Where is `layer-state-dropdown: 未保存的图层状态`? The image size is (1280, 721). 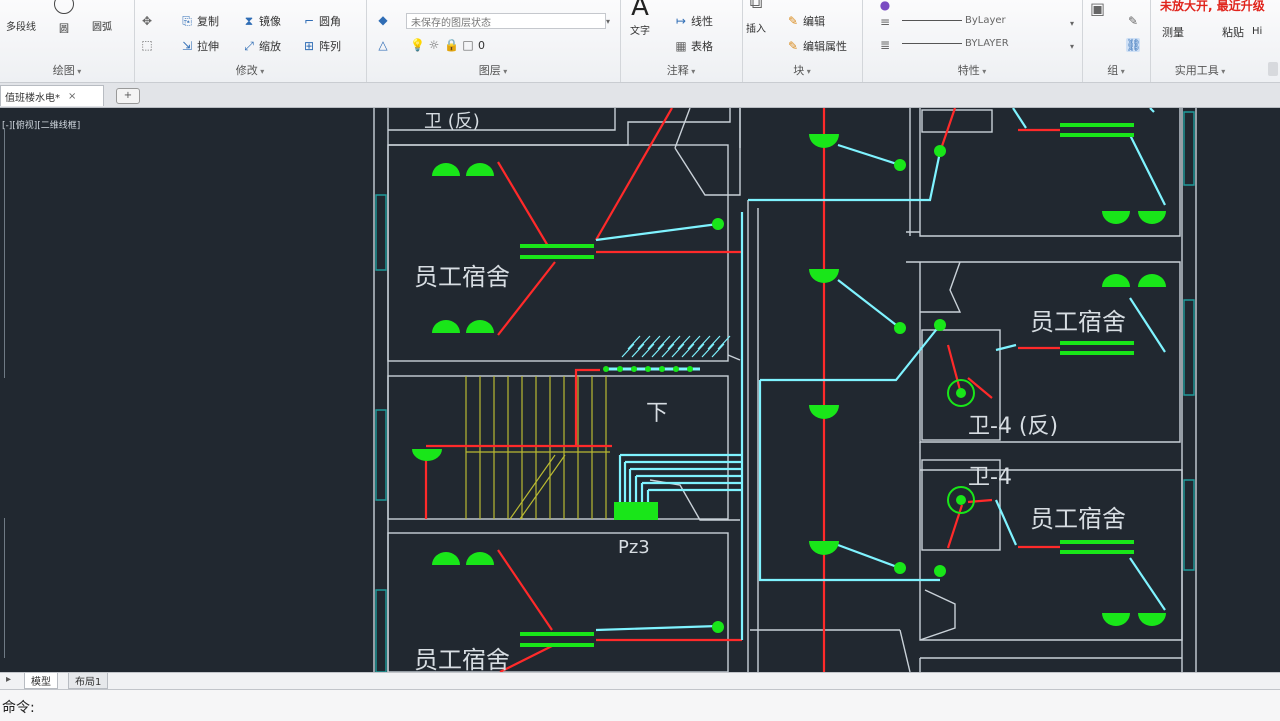 layer-state-dropdown: 未保存的图层状态 is located at coordinates (506, 21).